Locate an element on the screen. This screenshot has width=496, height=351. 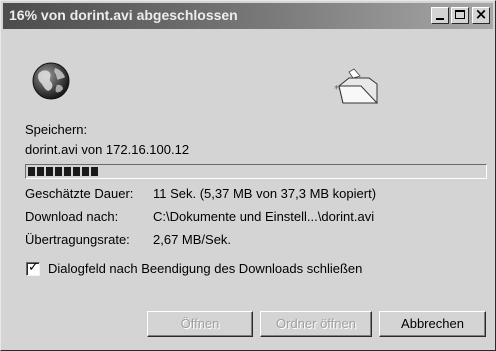
title-bar: 16% von dorint.avi abgeschlossen × is located at coordinates (248, 16).